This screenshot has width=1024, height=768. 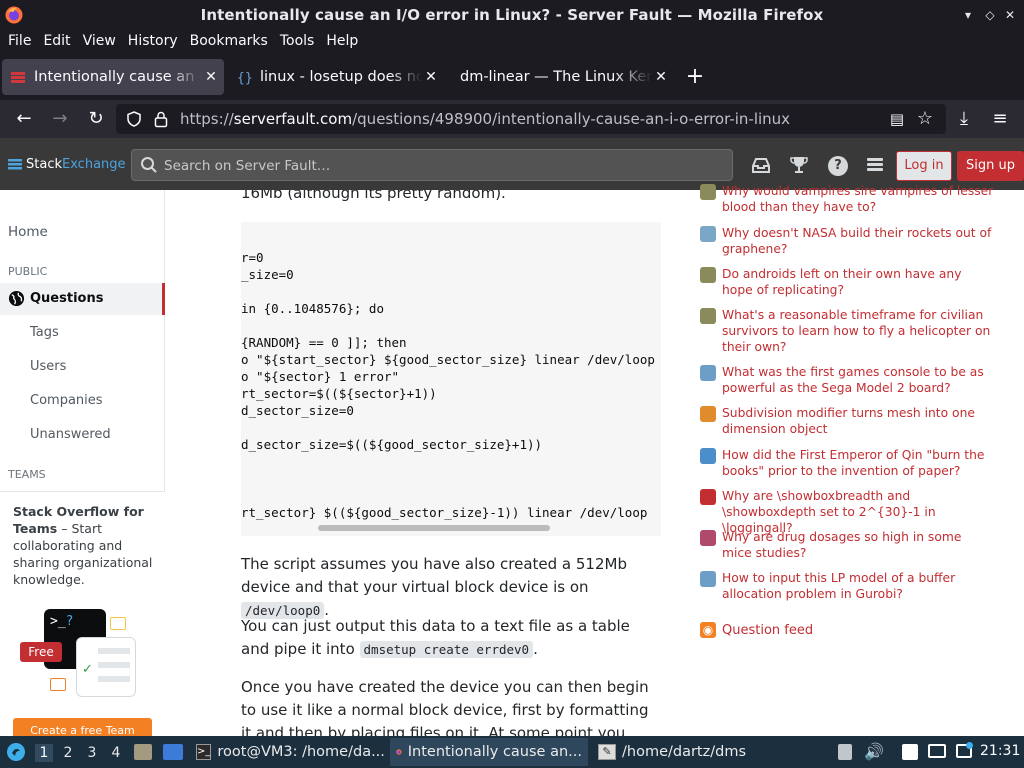 I want to click on nav-tags: Tags, so click(x=44, y=332).